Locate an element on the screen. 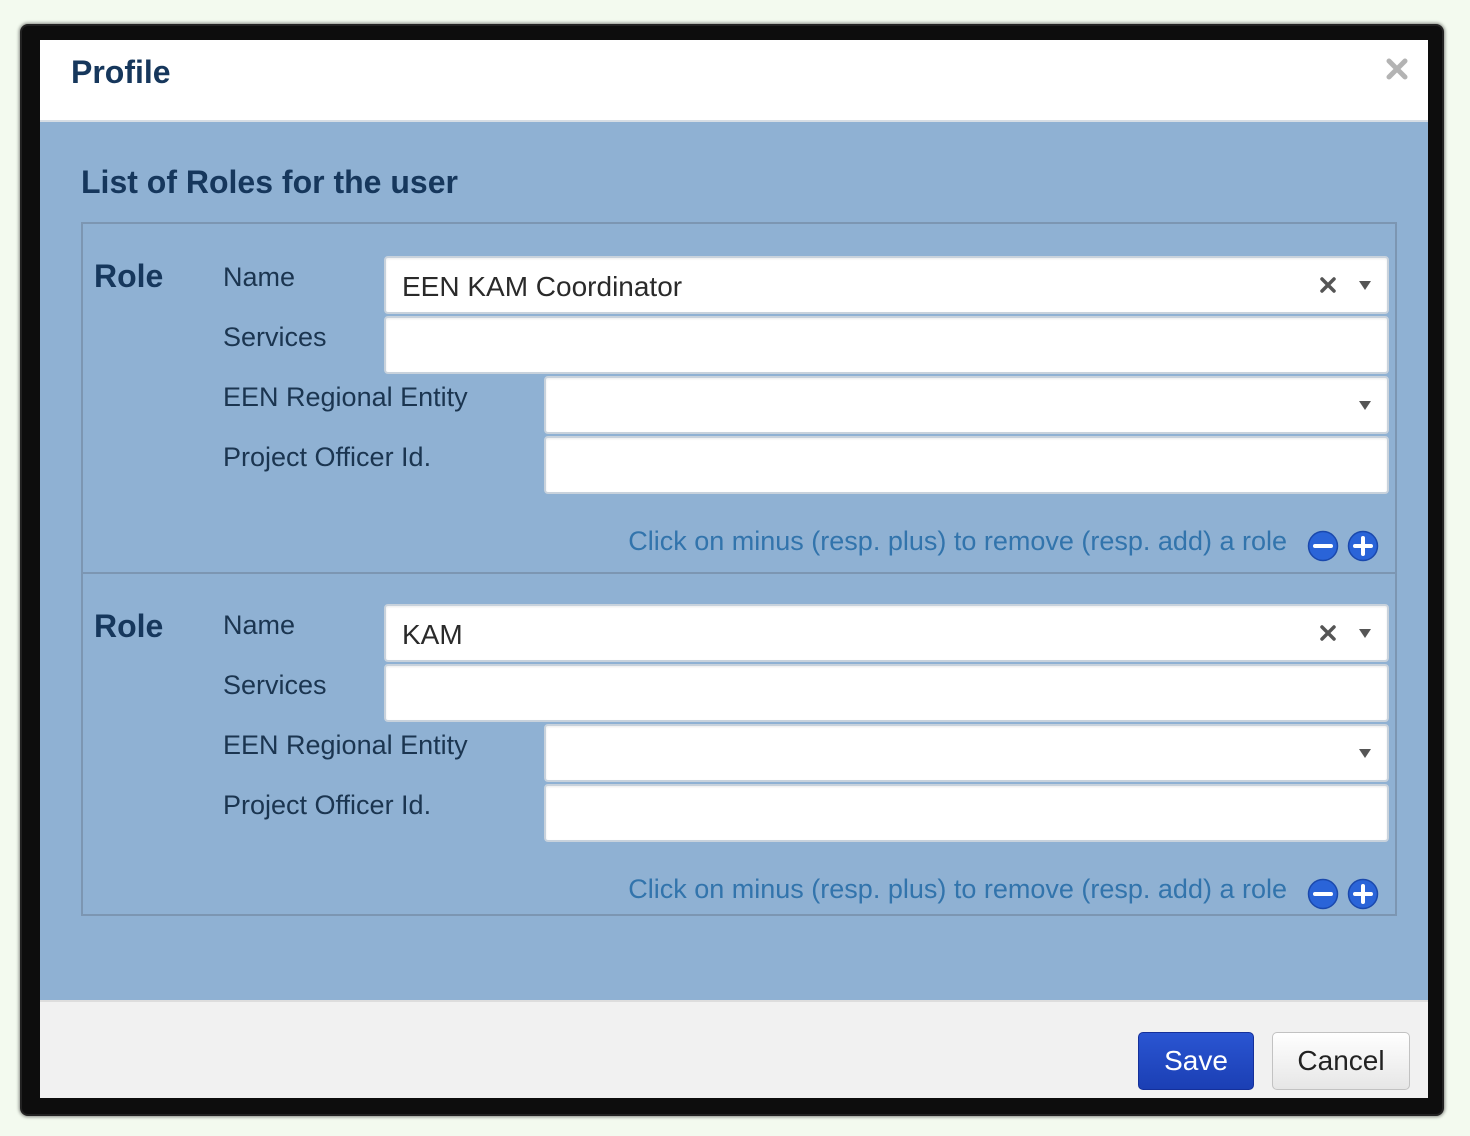  section-title: List of Roles for the user is located at coordinates (269, 182).